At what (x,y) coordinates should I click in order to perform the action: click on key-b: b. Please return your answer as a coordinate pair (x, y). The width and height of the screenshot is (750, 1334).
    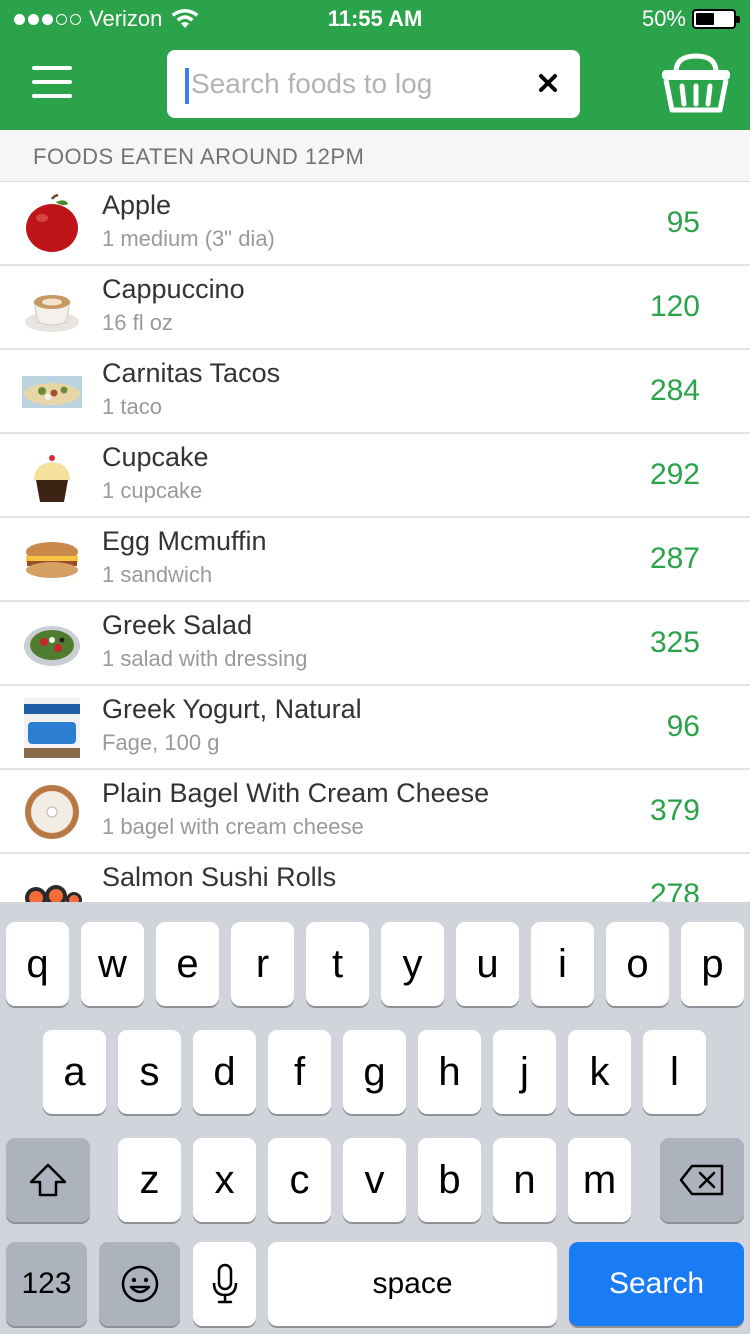
    Looking at the image, I should click on (449, 1180).